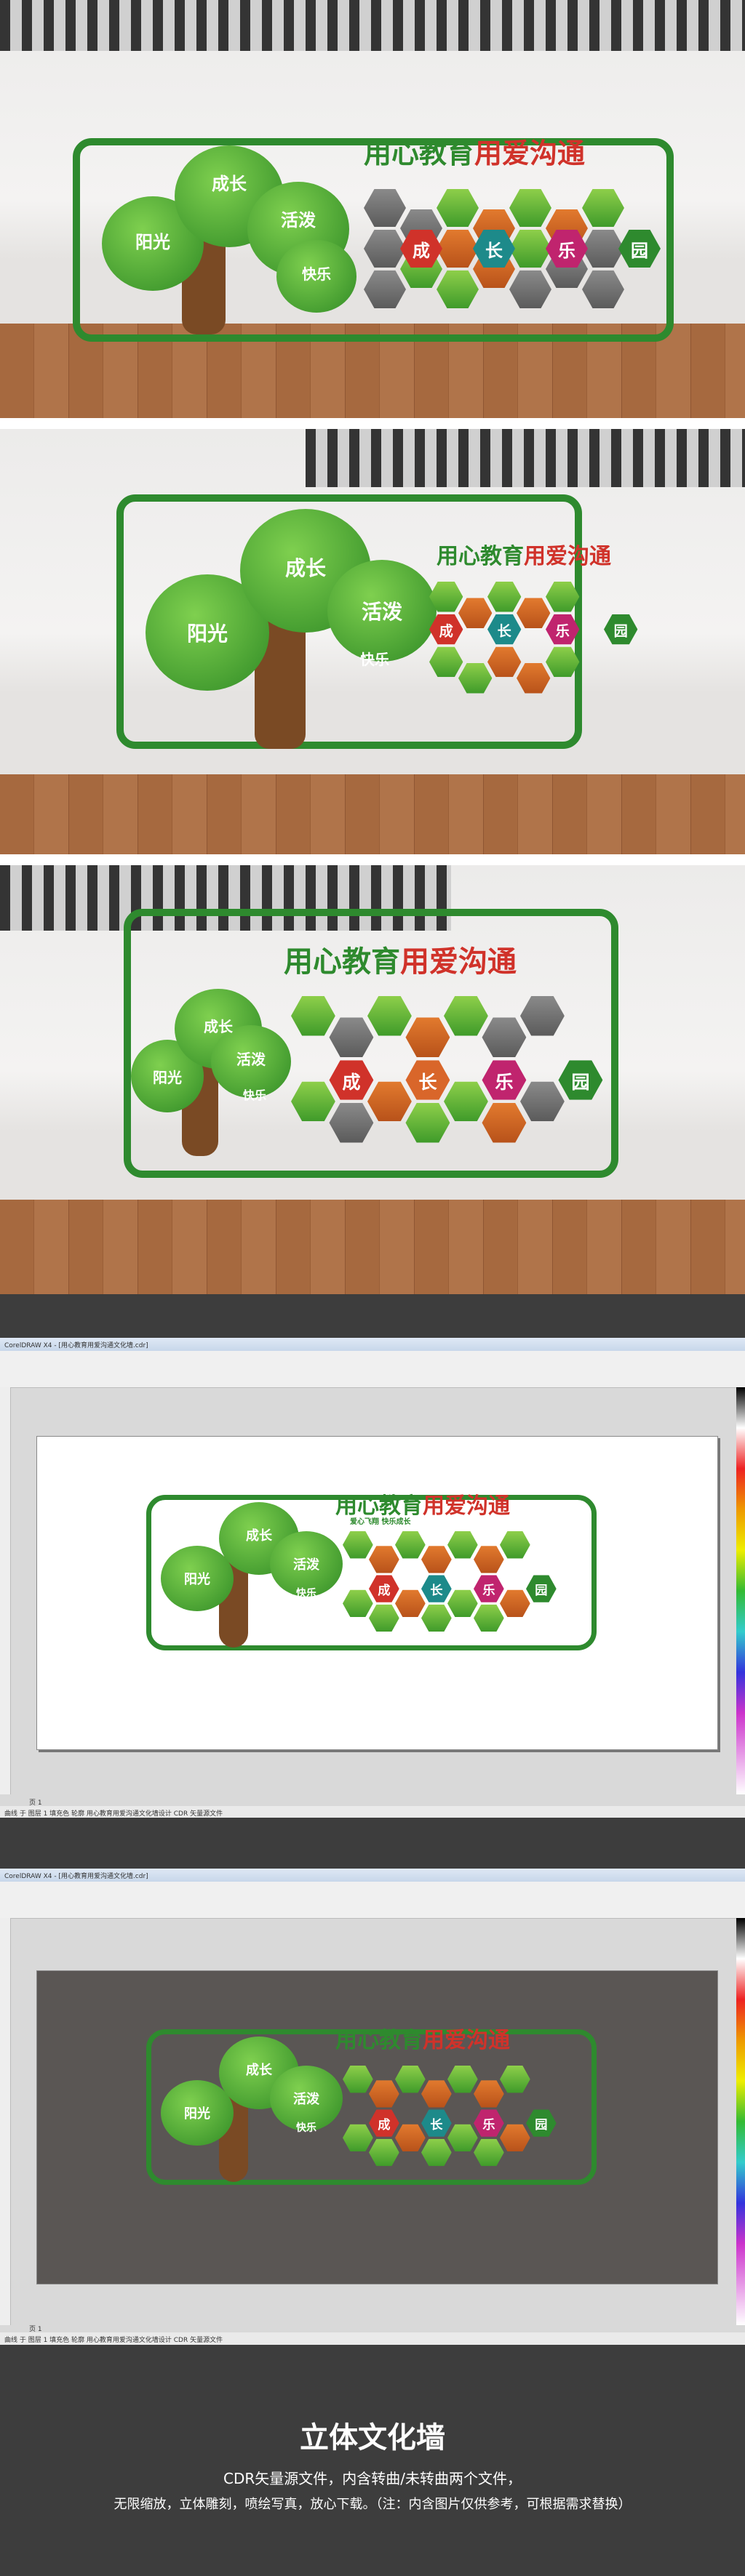  What do you see at coordinates (372, 1344) in the screenshot?
I see `editor-titlebar: CorelDRAW X4 - [用心教育用爱沟通文化墙.cdr]` at bounding box center [372, 1344].